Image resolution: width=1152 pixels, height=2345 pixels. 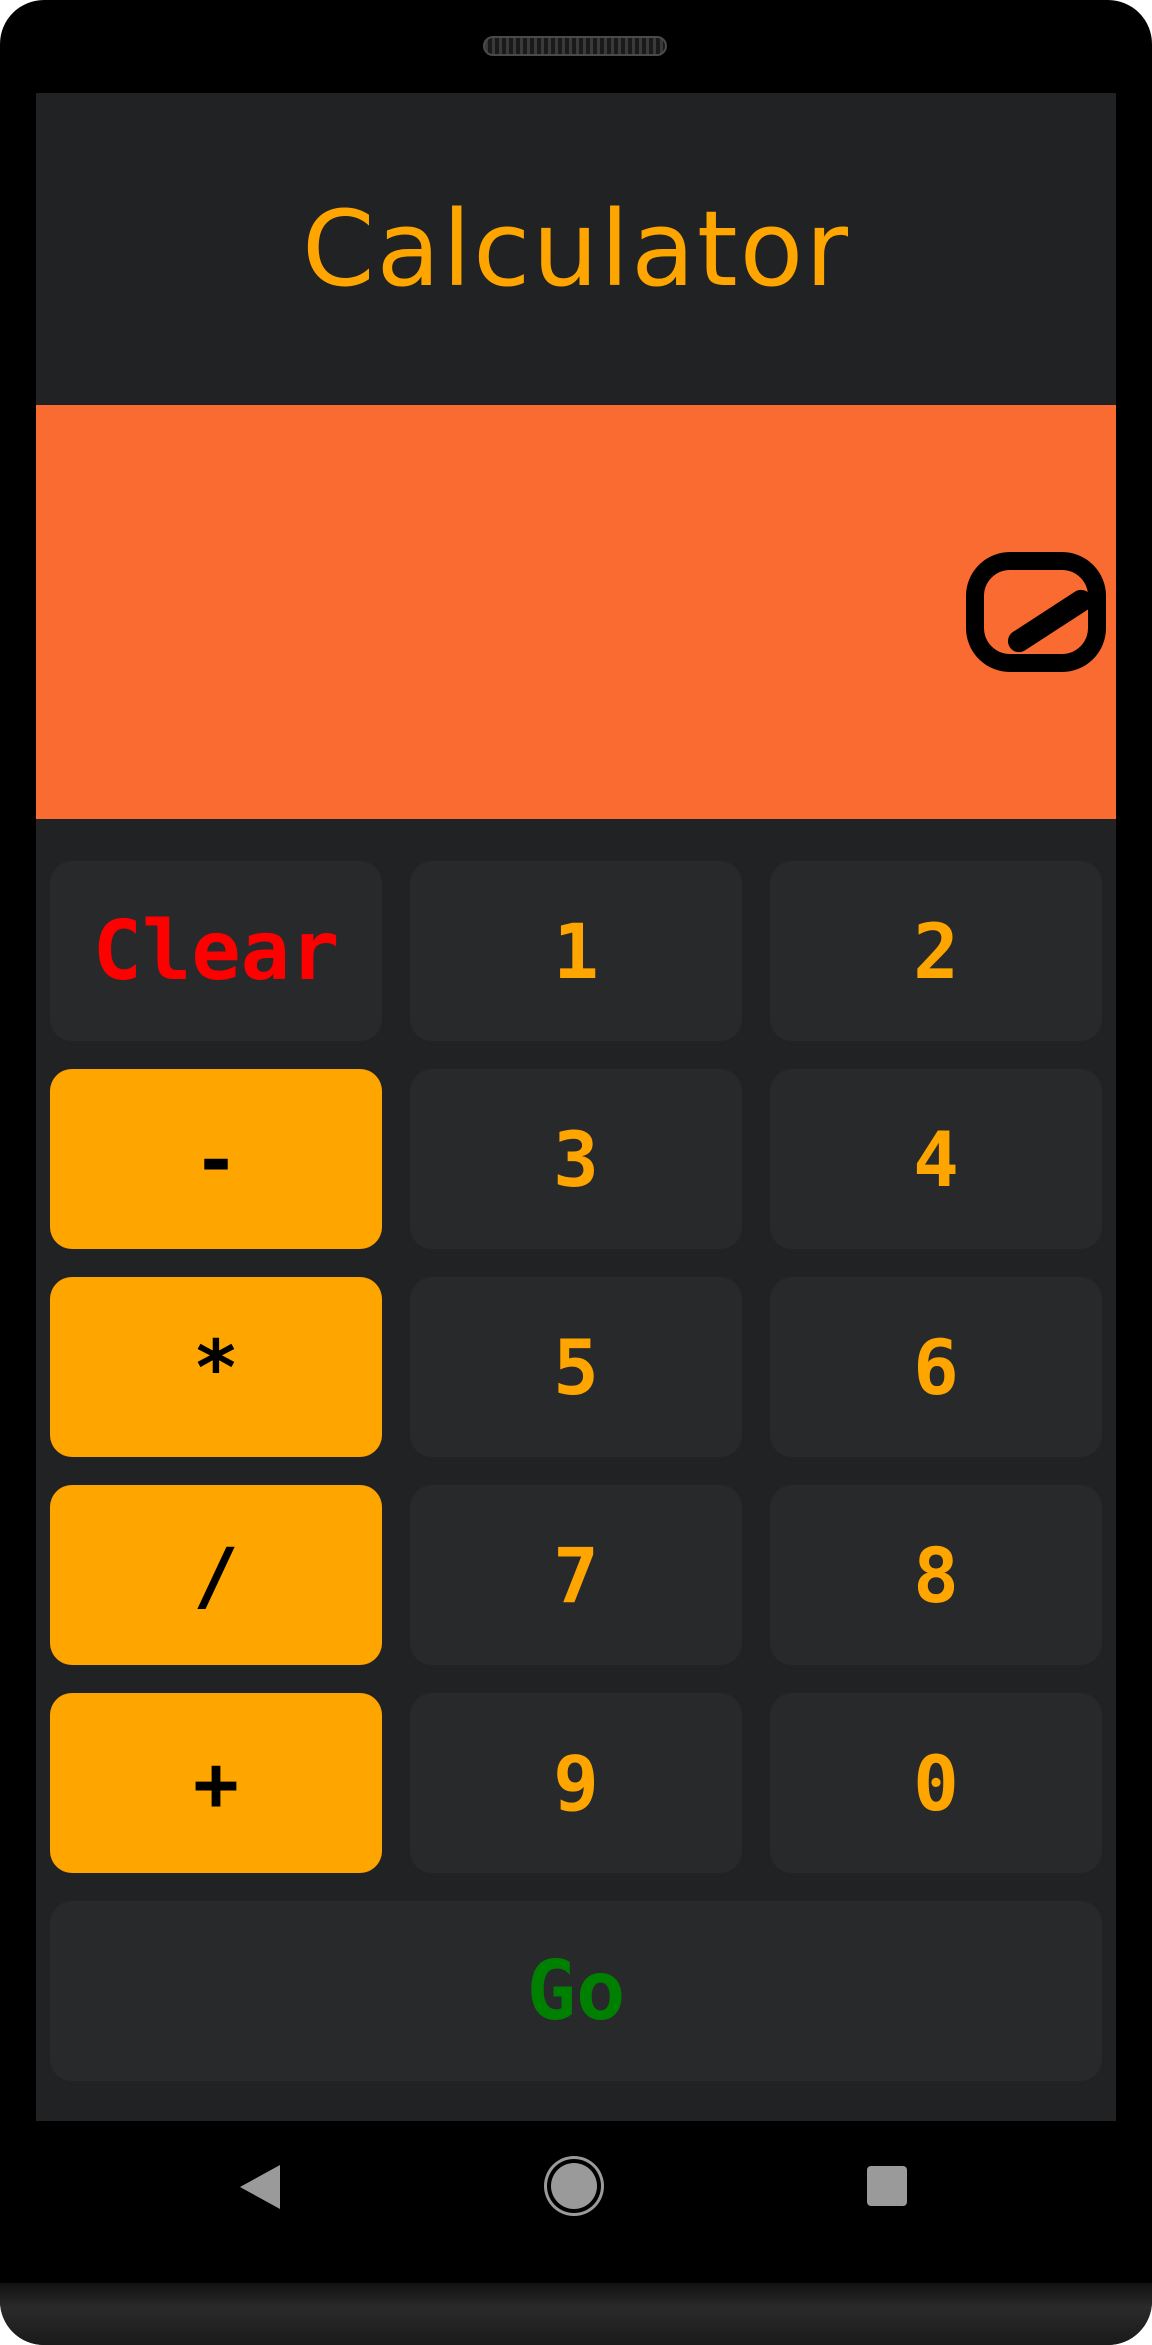 I want to click on phone-chin, so click(x=576, y=2314).